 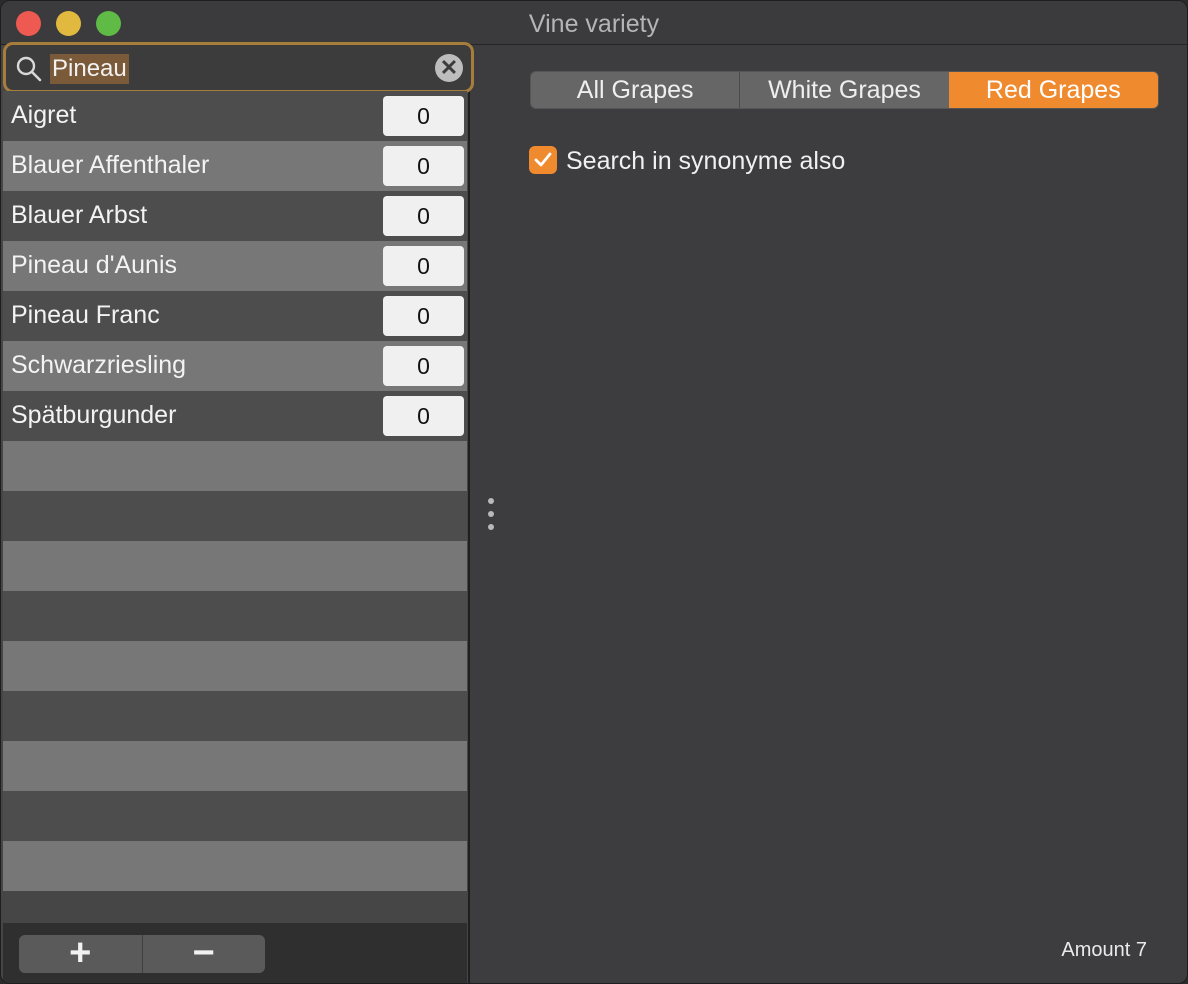 I want to click on grape-name: Aigret, so click(x=44, y=115).